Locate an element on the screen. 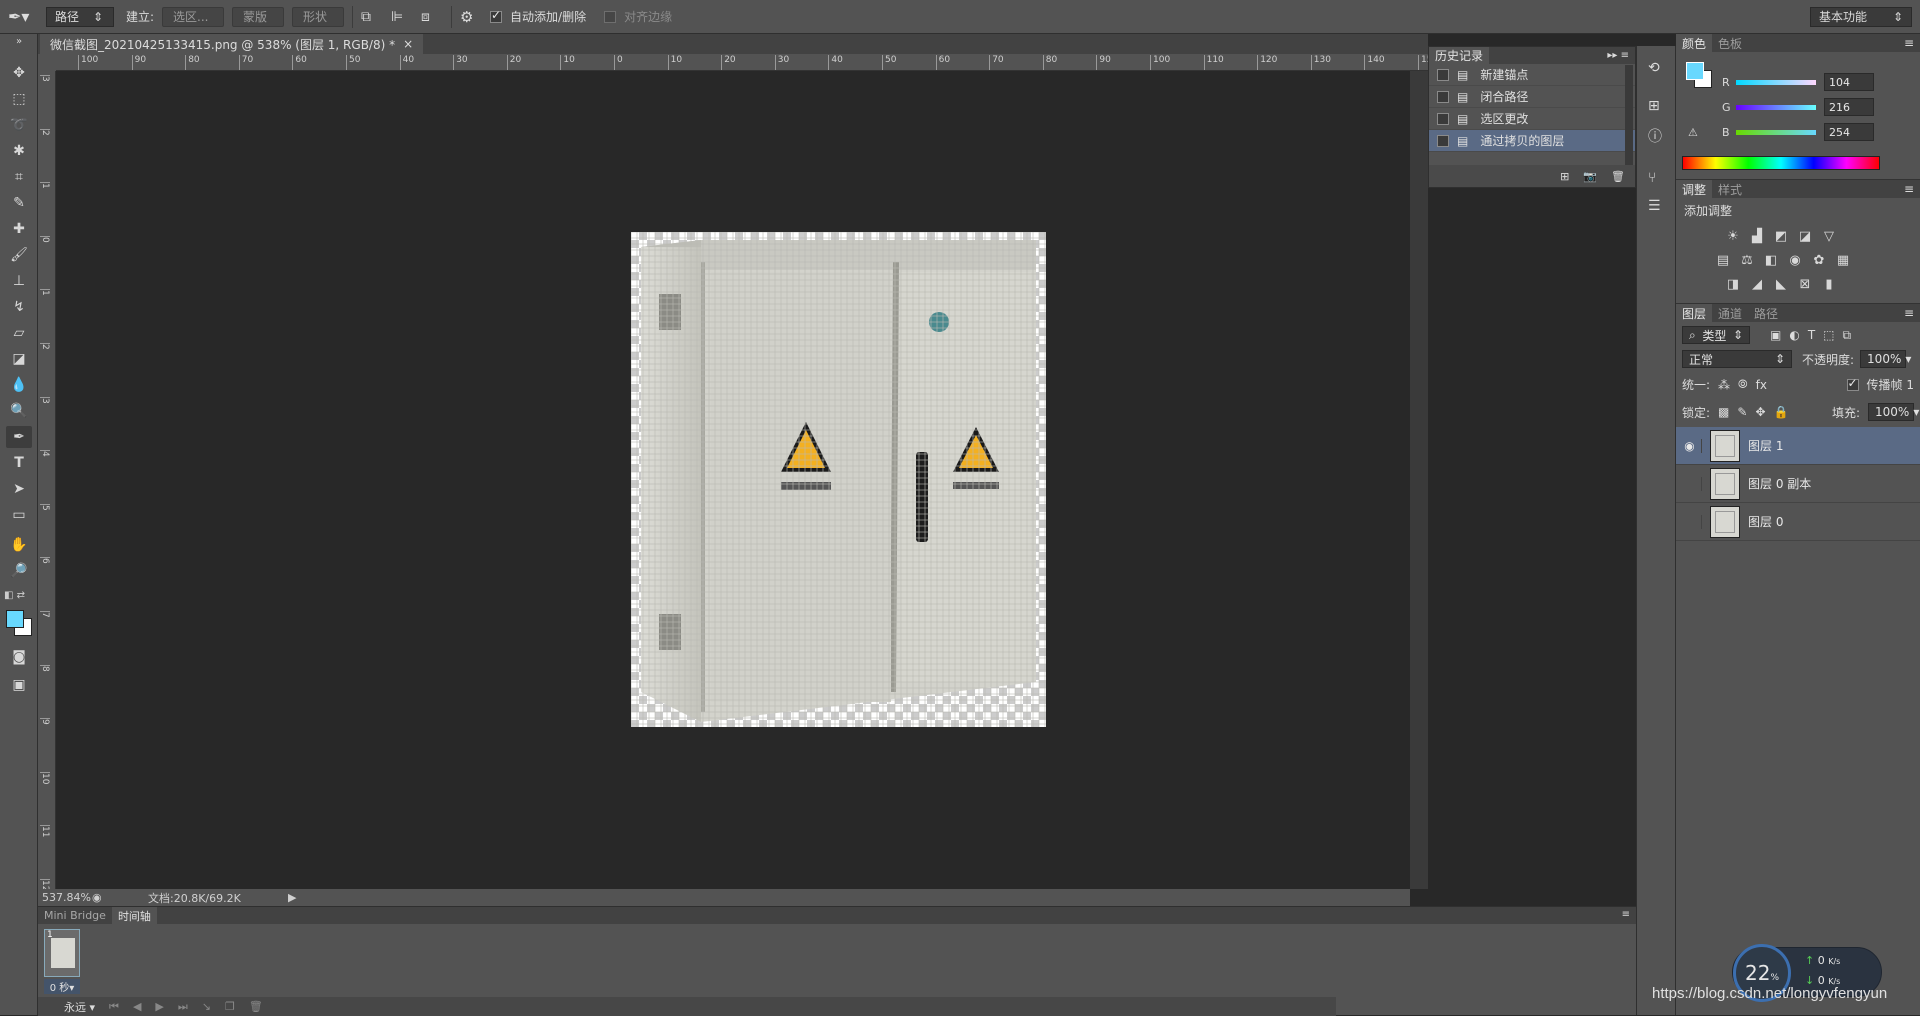 This screenshot has height=1016, width=1920. filter-smart-object-icon: ⧉ is located at coordinates (1847, 335).